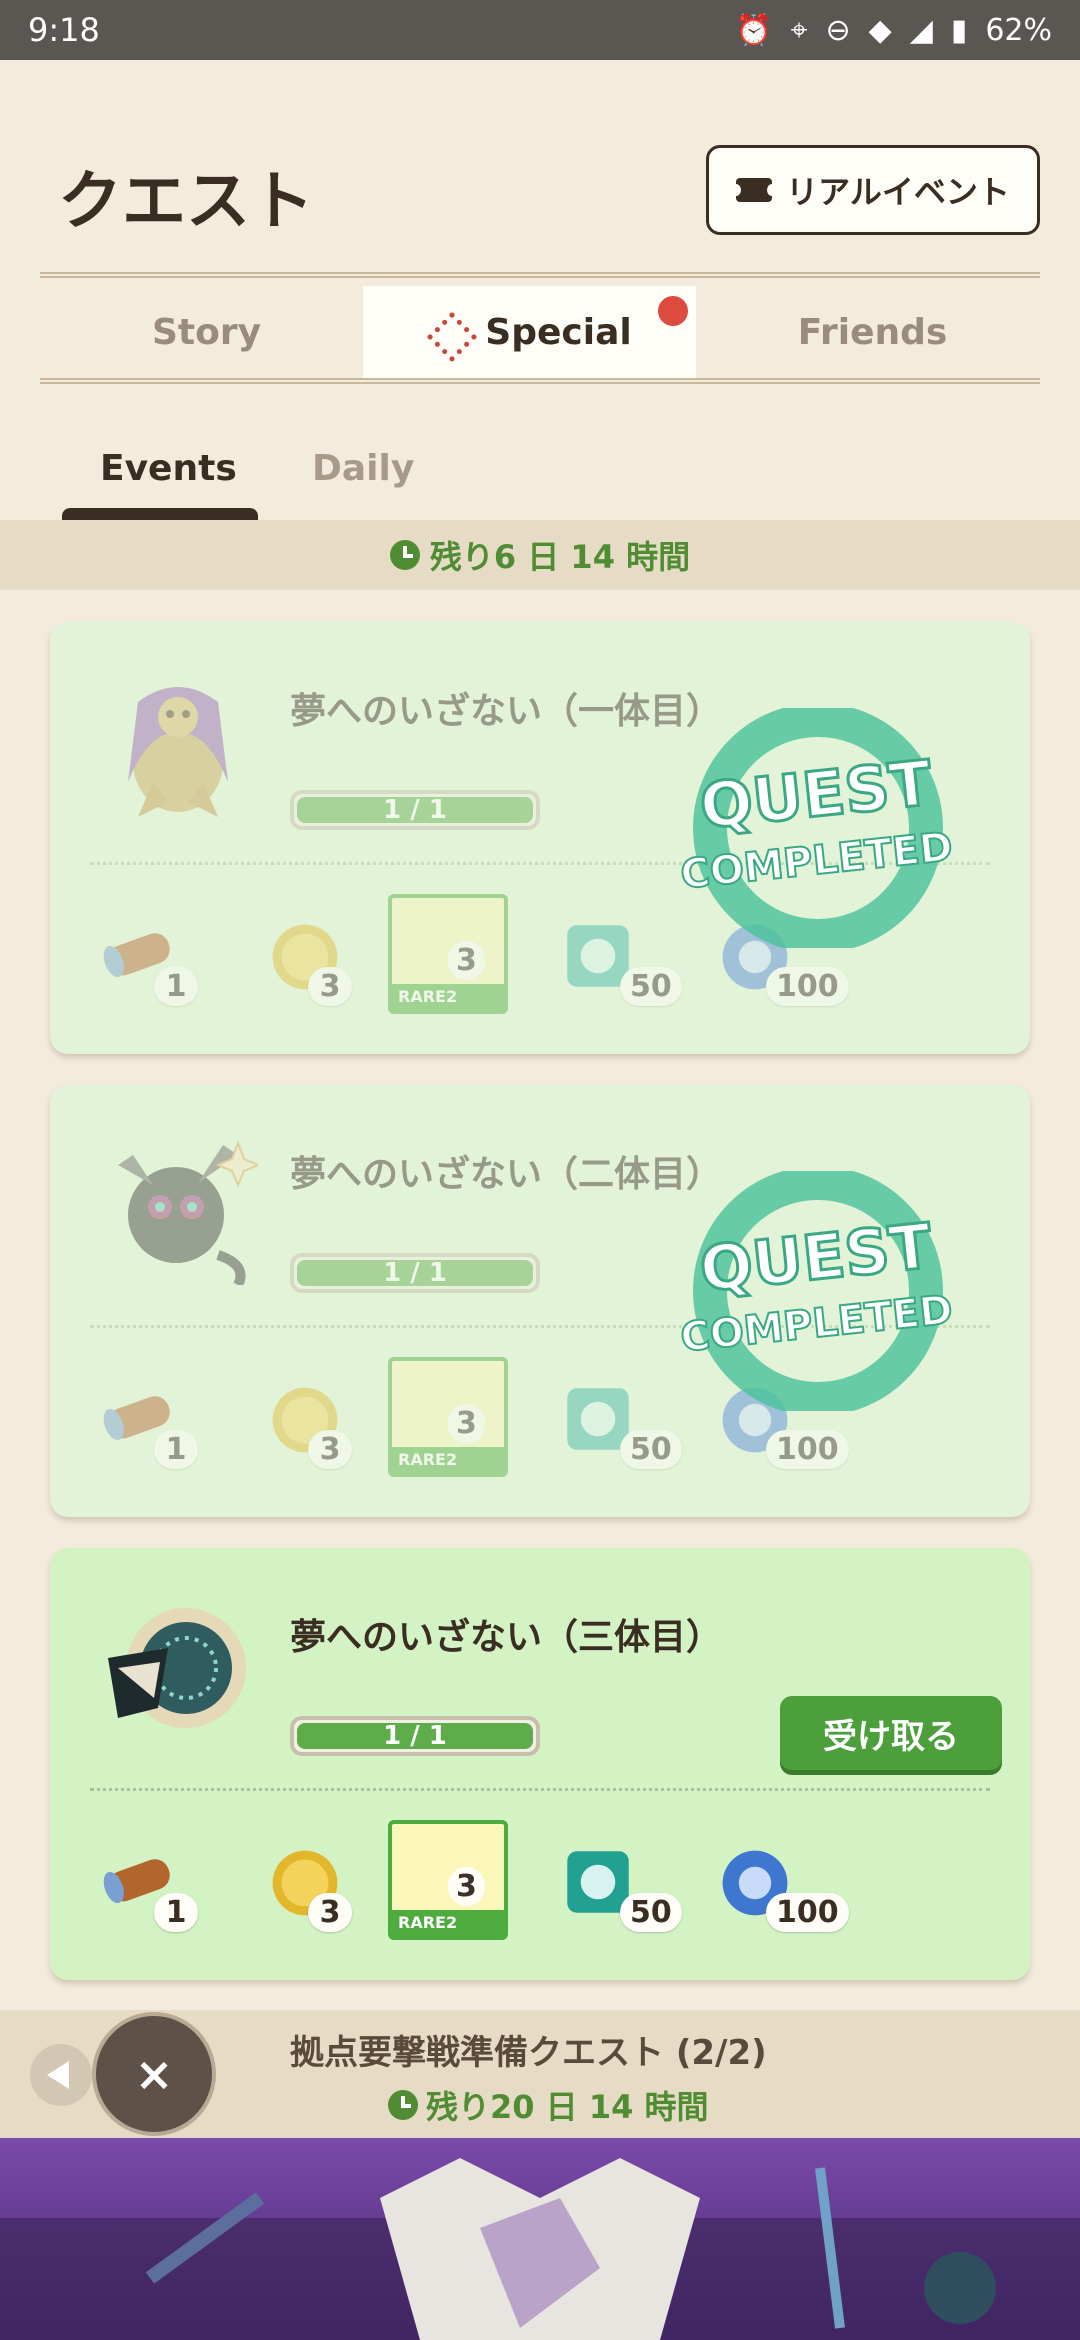 This screenshot has width=1080, height=2340. Describe the element at coordinates (893, 30) in the screenshot. I see `status-icons: ⏰ ⌖ ⊖ ◆ ◢ ▮ 62%` at that location.